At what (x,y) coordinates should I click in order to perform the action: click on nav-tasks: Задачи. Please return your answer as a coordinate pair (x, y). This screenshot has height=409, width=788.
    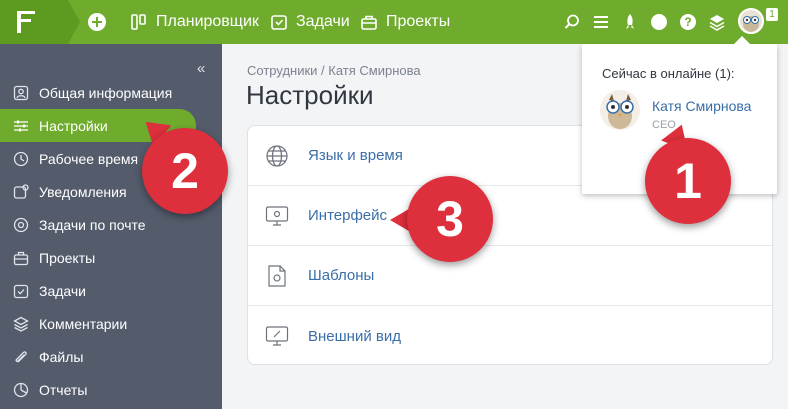
    Looking at the image, I should click on (310, 22).